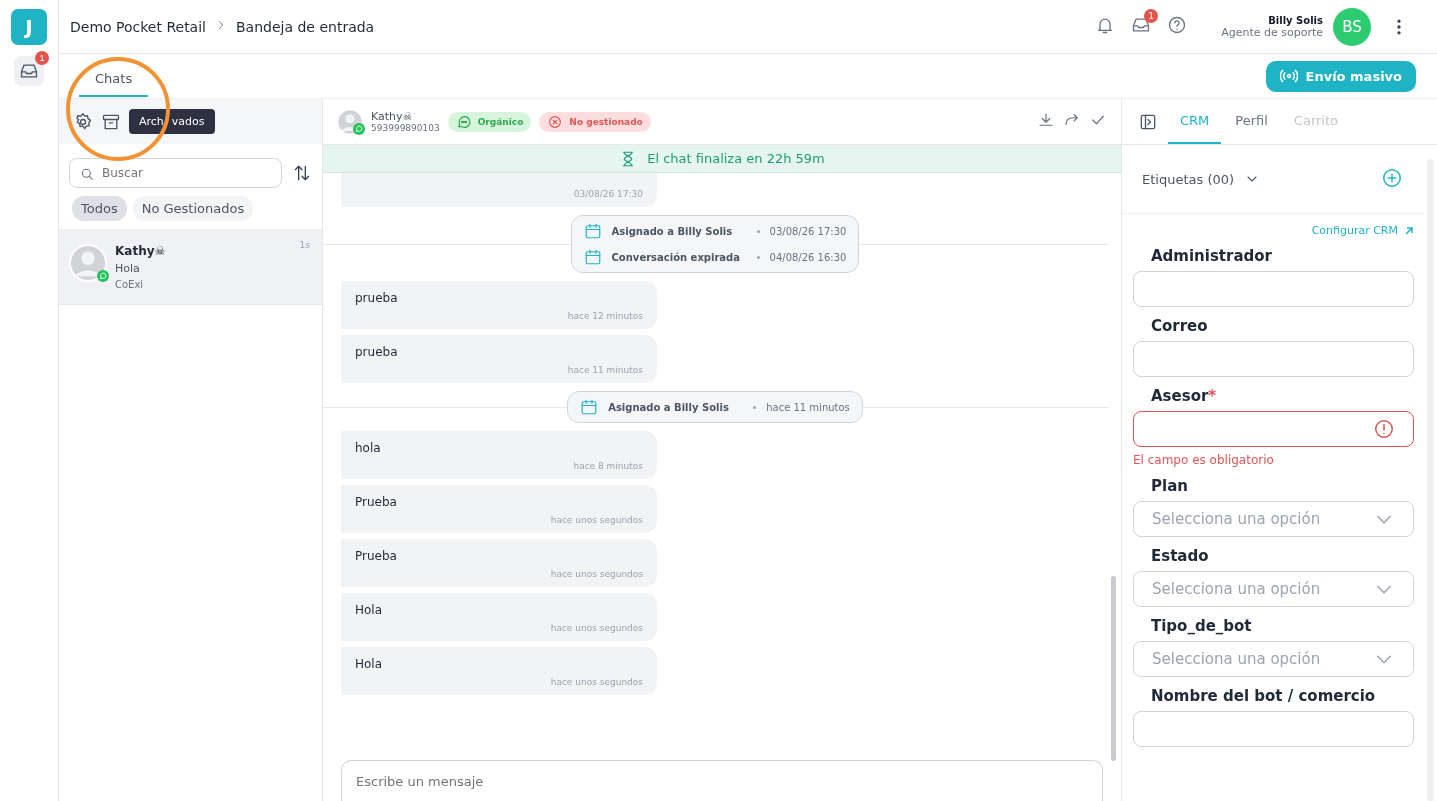 The width and height of the screenshot is (1437, 801). What do you see at coordinates (130, 284) in the screenshot?
I see `channel-label: CoExi` at bounding box center [130, 284].